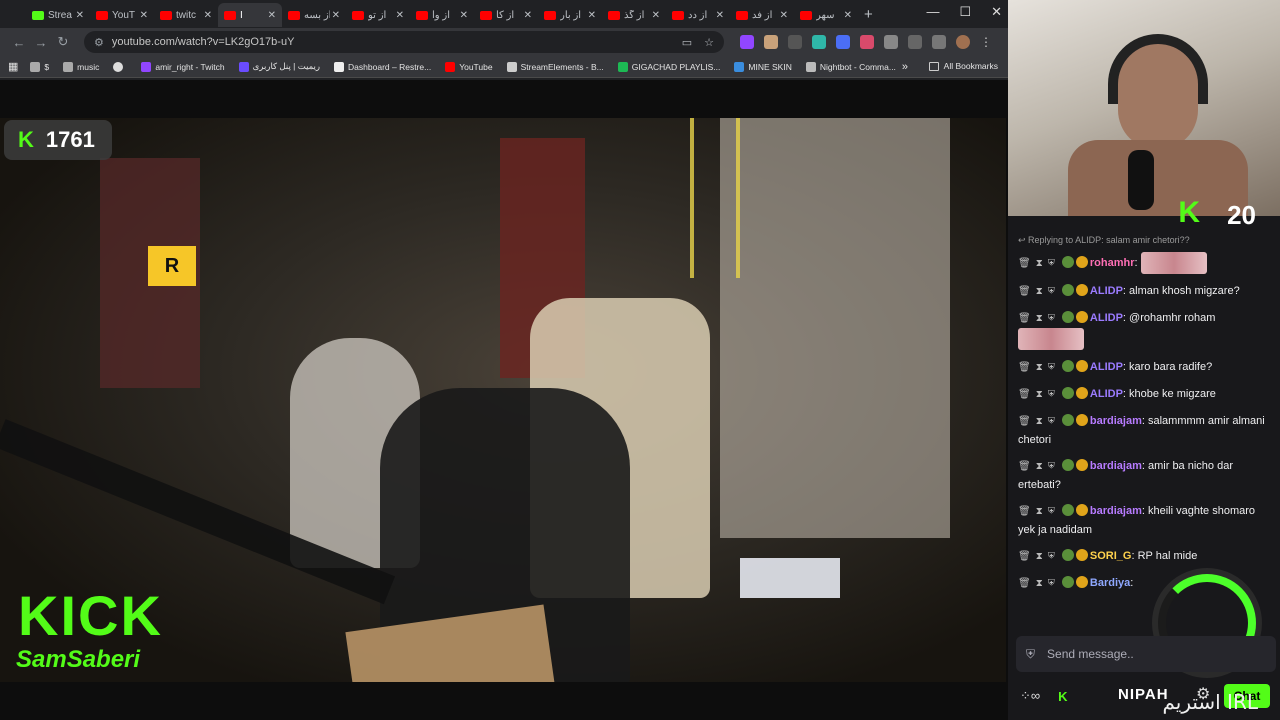 The height and width of the screenshot is (720, 1280). Describe the element at coordinates (1146, 654) in the screenshot. I see `chat-input: ⛨ Send message..` at that location.